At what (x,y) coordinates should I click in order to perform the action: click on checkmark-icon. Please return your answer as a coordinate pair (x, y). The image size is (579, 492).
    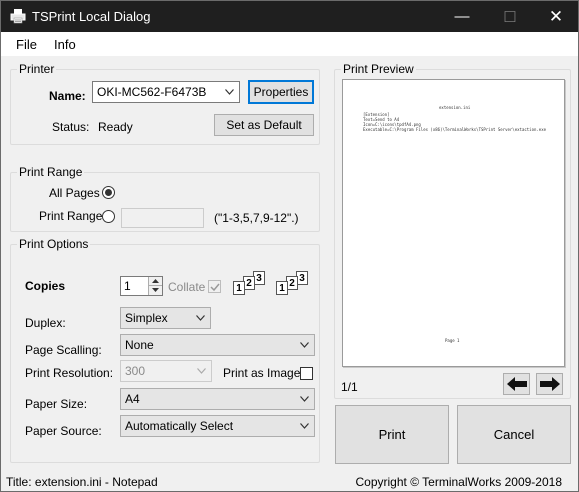
    Looking at the image, I should click on (215, 287).